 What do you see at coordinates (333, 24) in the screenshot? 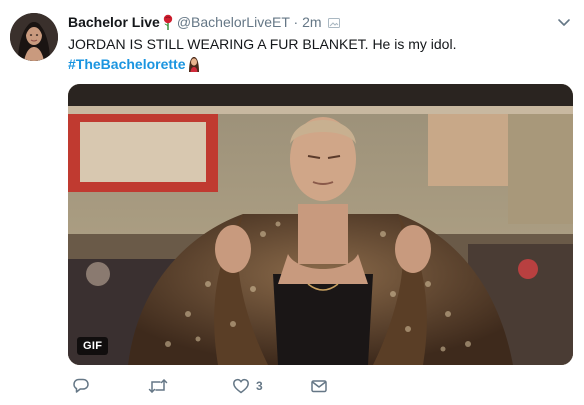
I see `media-icon` at bounding box center [333, 24].